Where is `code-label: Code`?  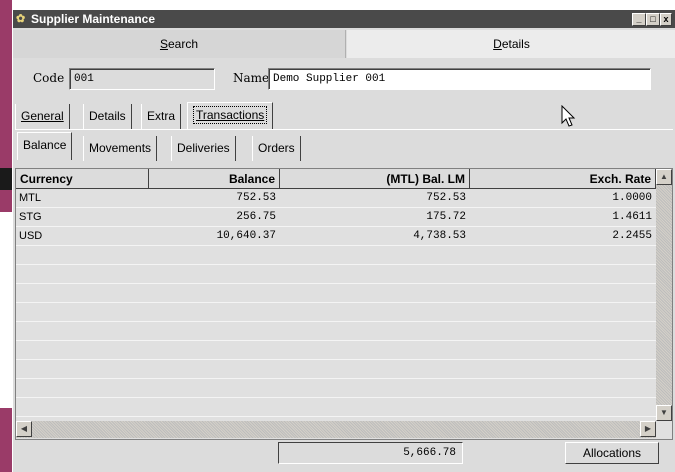
code-label: Code is located at coordinates (49, 78).